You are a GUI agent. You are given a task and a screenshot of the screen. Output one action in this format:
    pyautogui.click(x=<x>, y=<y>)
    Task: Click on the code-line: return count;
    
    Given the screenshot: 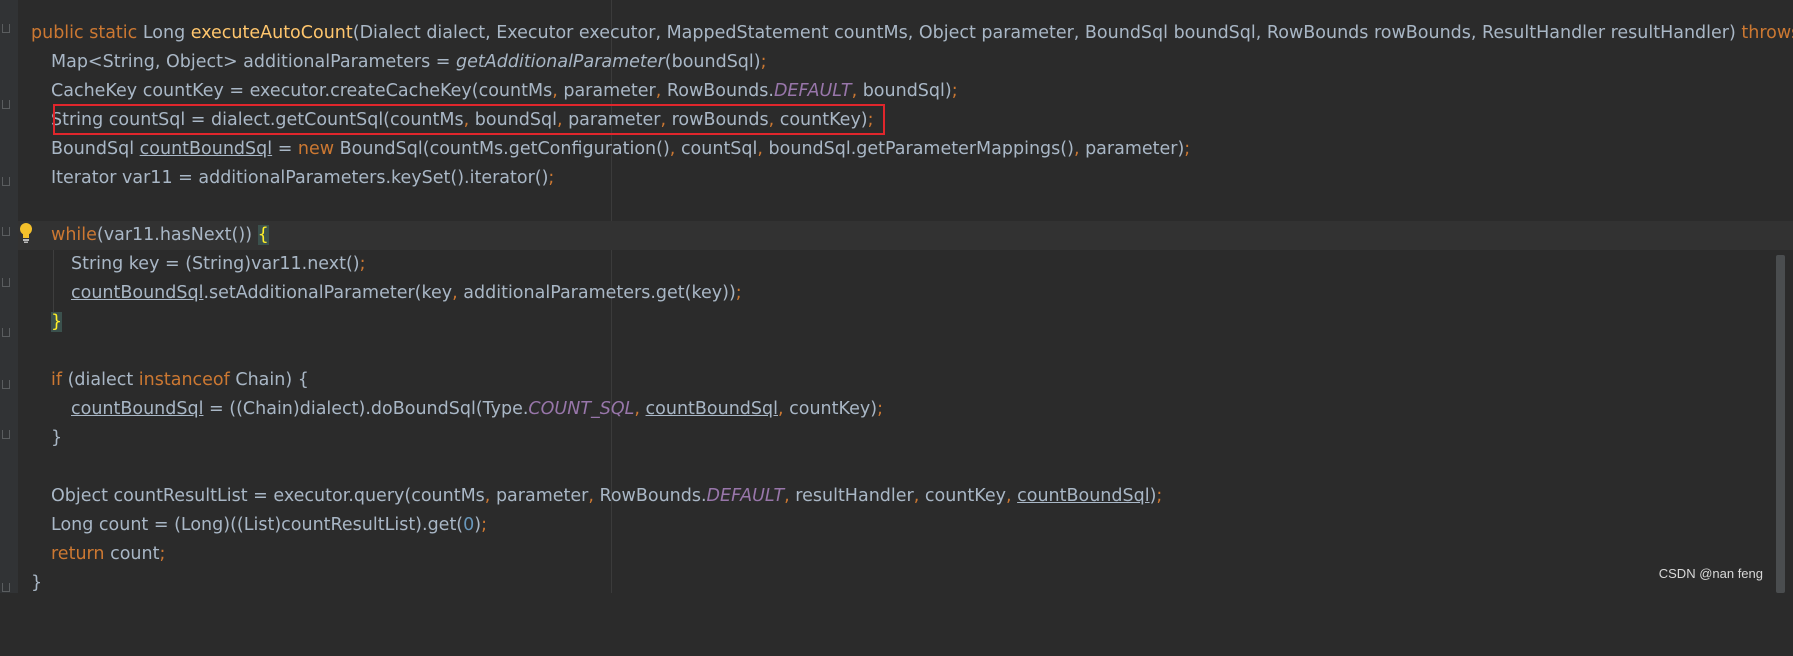 What is the action you would take?
    pyautogui.click(x=905, y=554)
    